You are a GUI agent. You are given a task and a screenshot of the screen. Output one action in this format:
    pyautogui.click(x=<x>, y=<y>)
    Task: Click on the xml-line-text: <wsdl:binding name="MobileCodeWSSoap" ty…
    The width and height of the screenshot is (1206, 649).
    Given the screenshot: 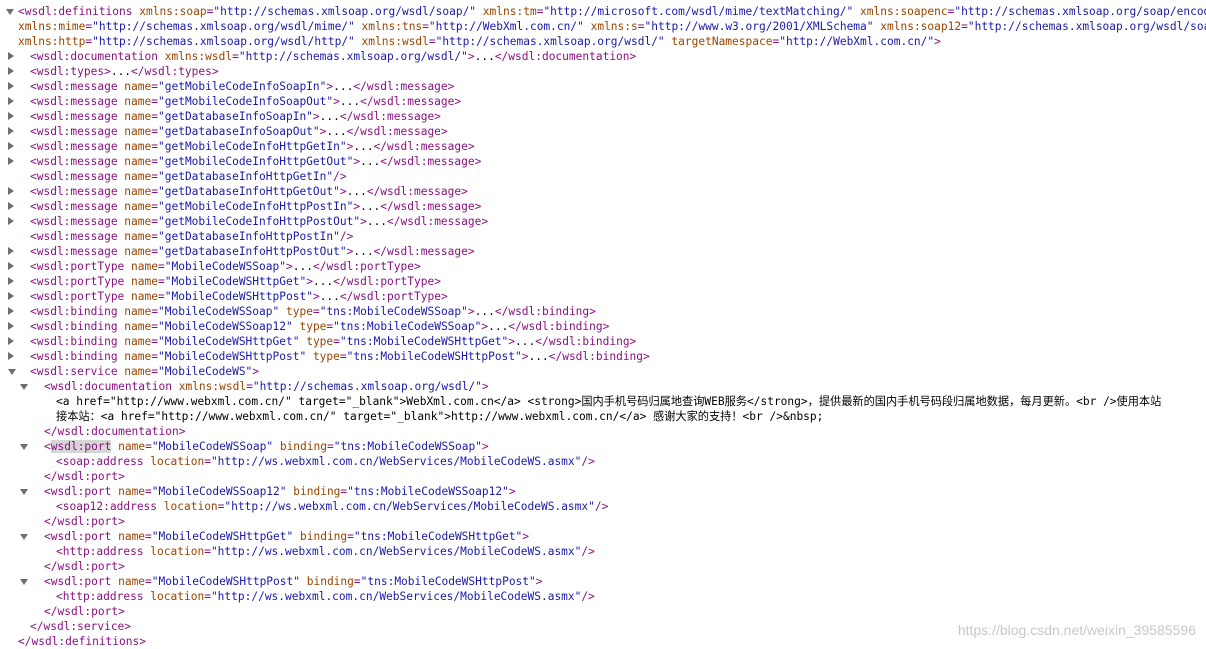 What is the action you would take?
    pyautogui.click(x=313, y=311)
    